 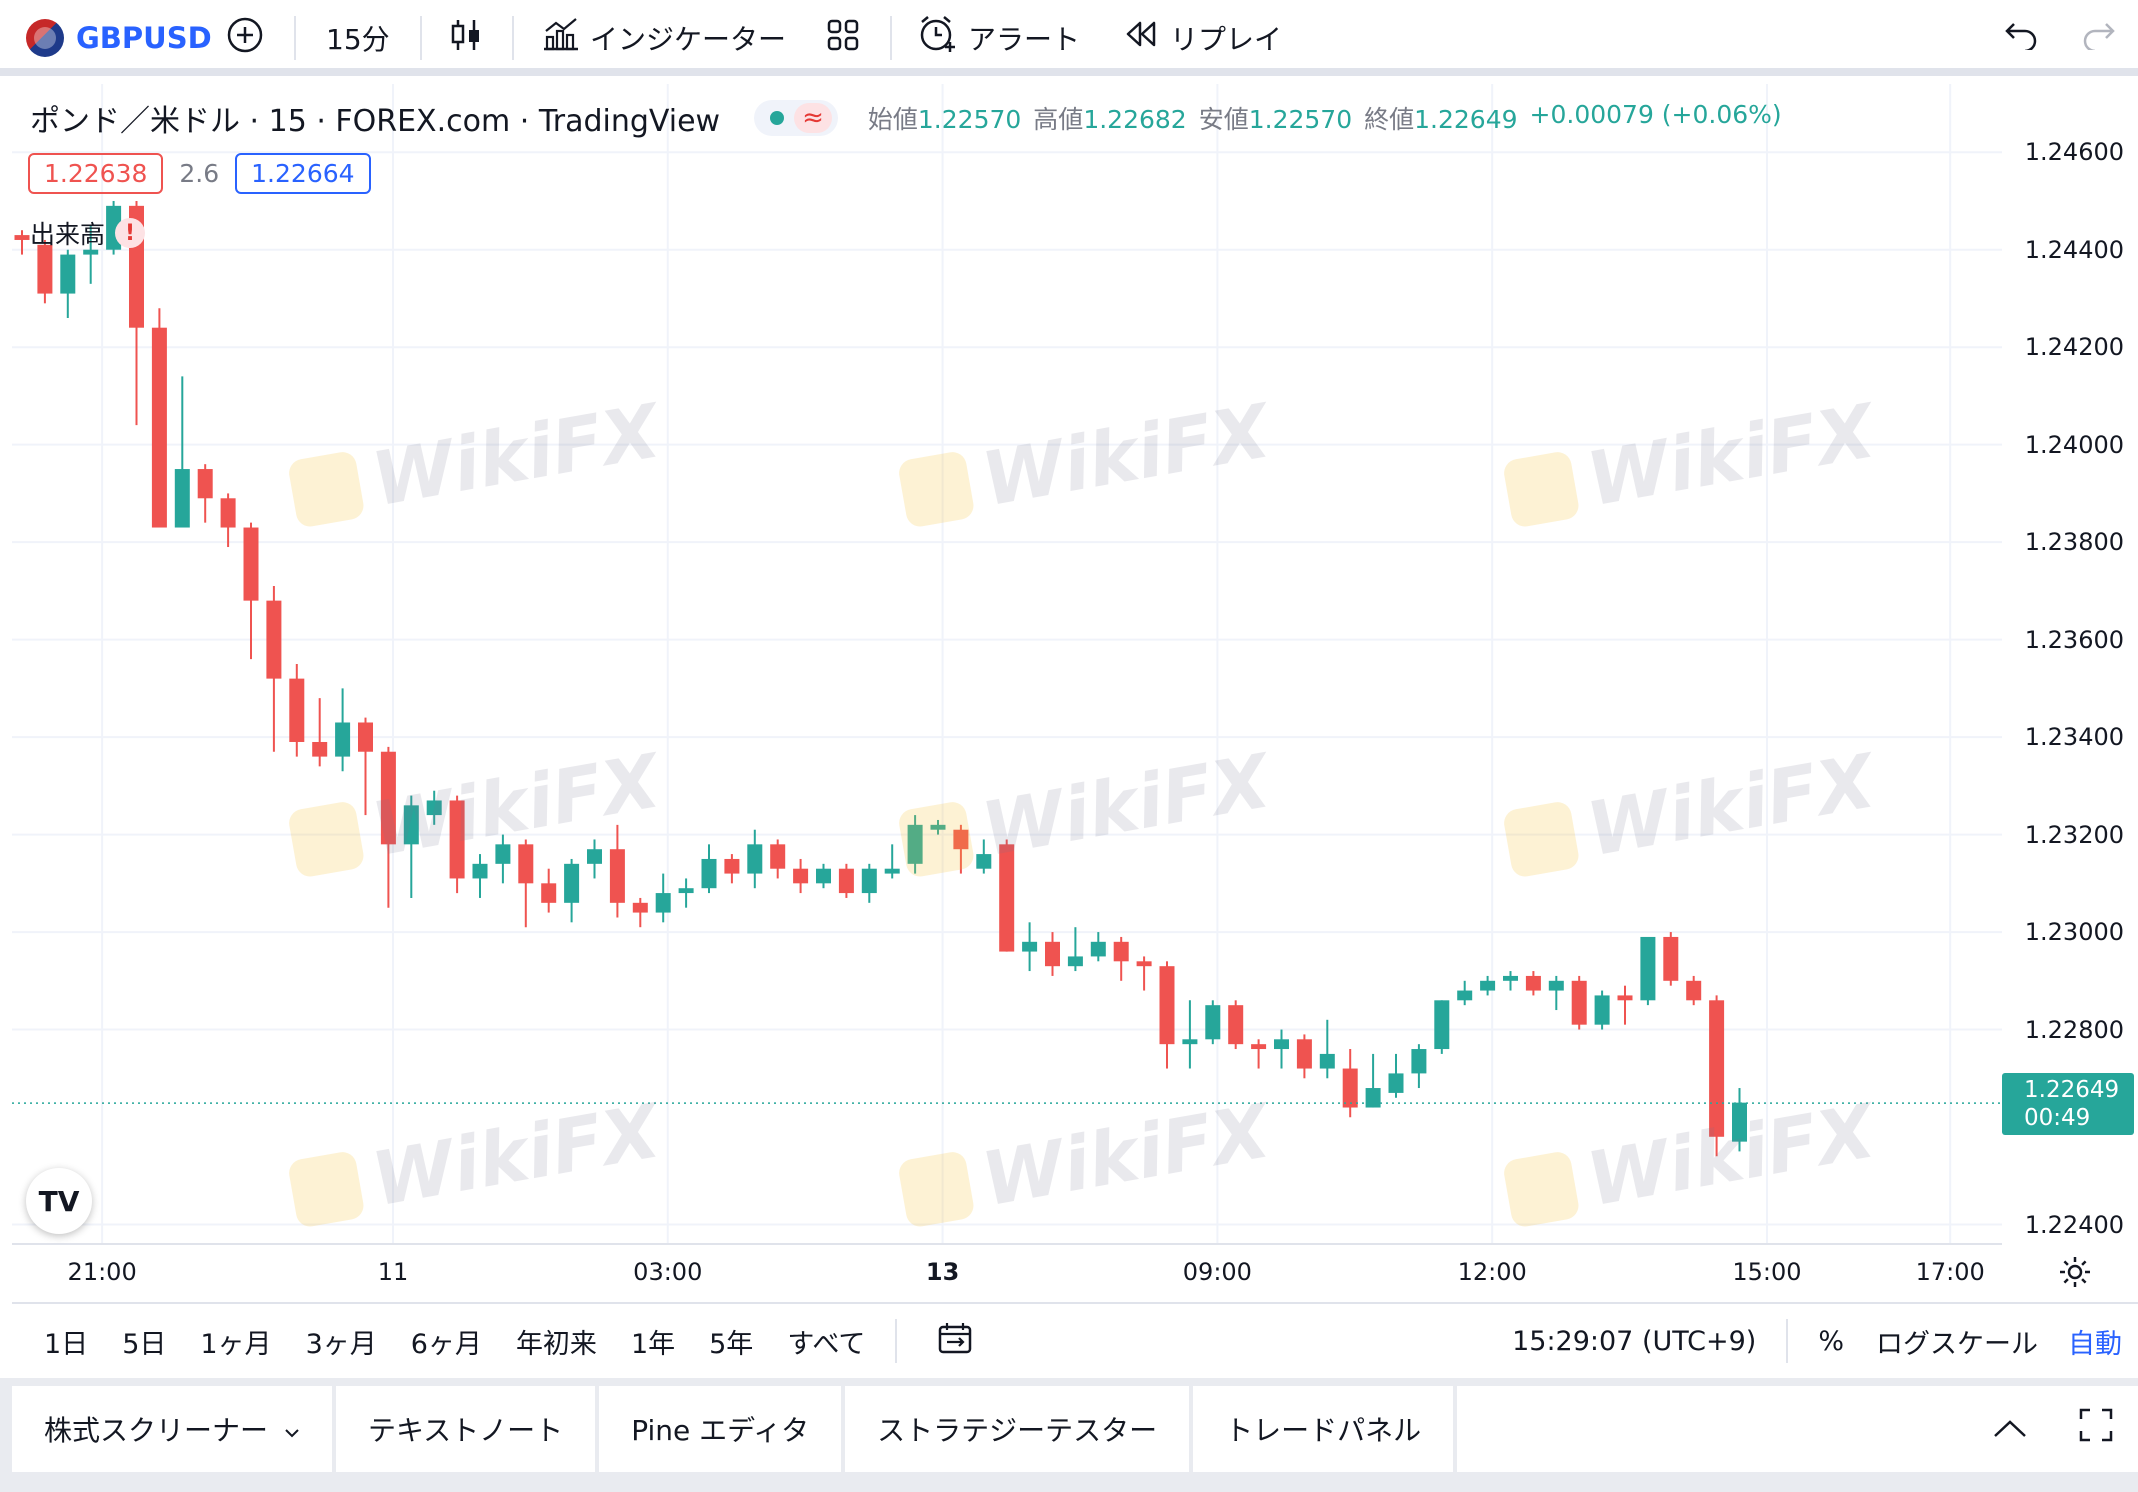 What do you see at coordinates (1957, 1341) in the screenshot?
I see `log-scale-toggle: ログスケール` at bounding box center [1957, 1341].